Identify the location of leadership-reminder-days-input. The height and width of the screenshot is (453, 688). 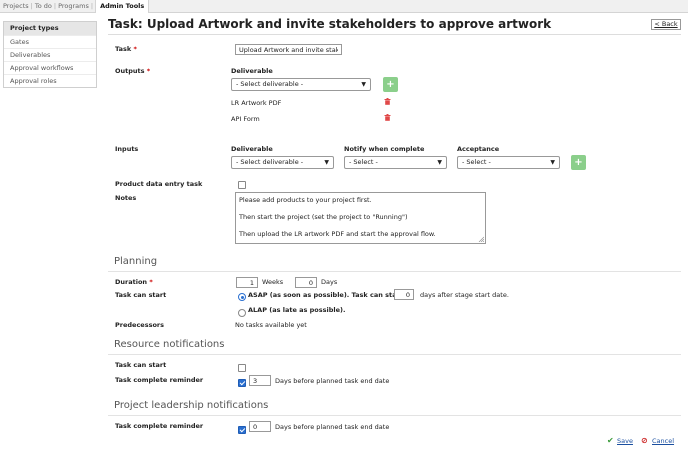
(260, 426).